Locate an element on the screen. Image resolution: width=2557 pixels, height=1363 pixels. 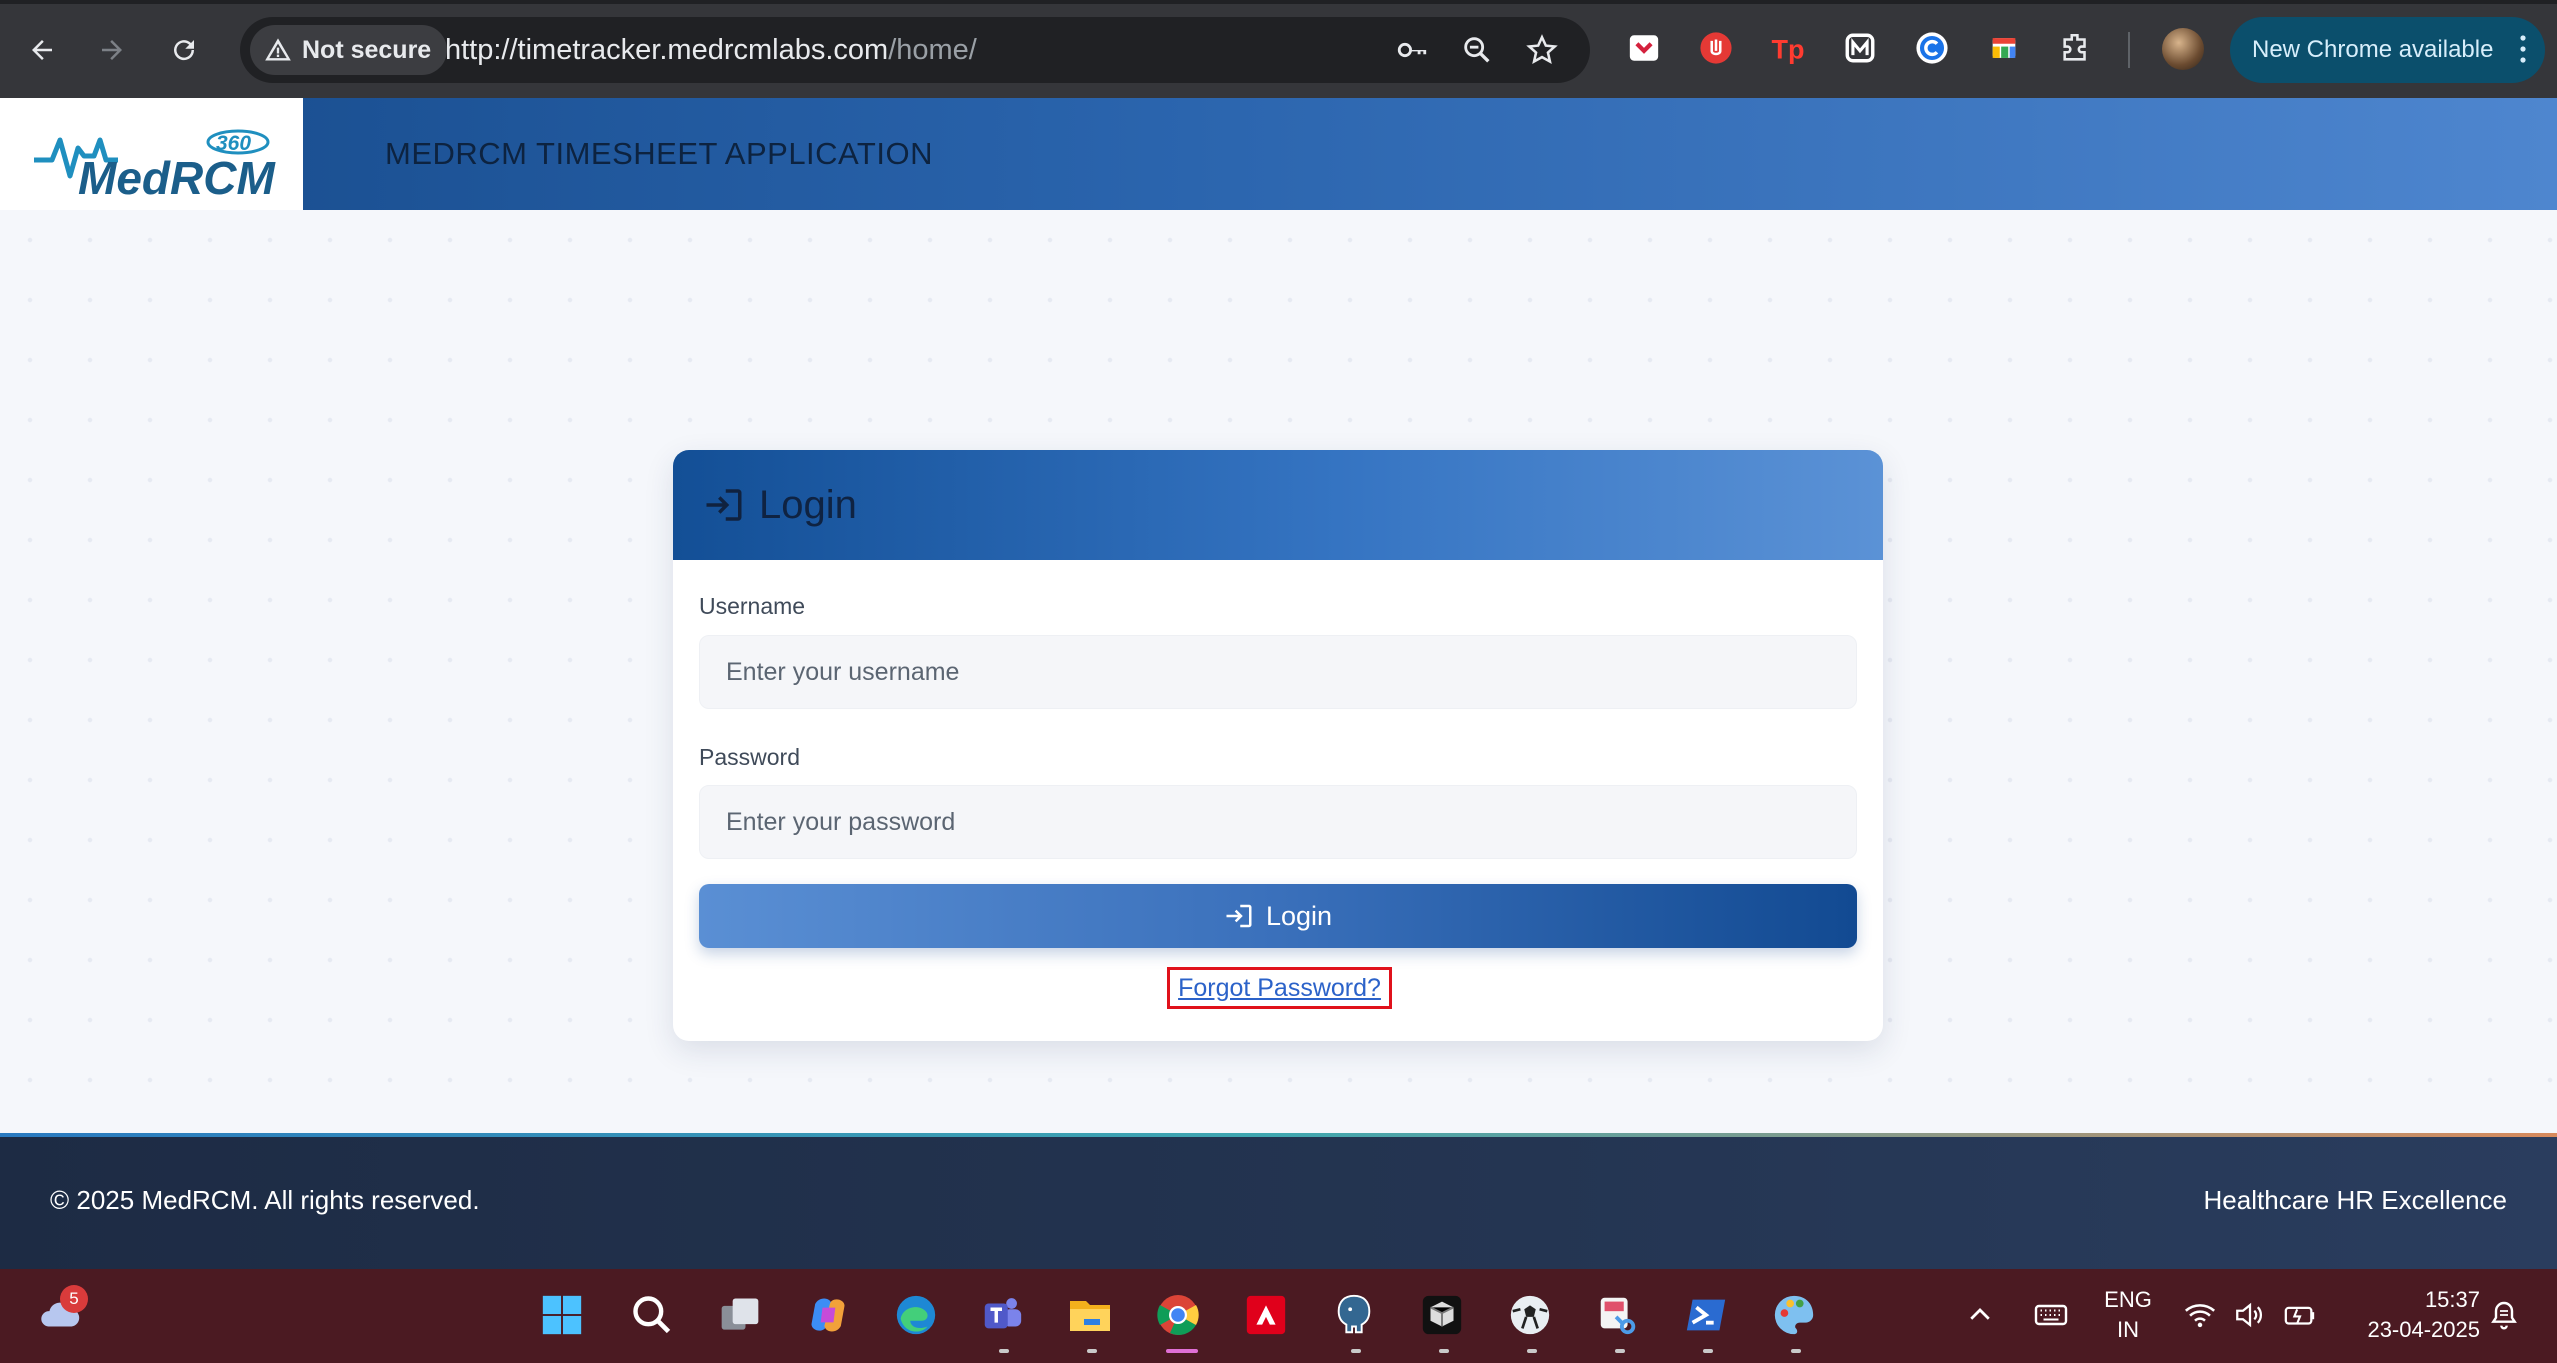
footer-tagline: Healthcare HR Excellence is located at coordinates (2355, 1200).